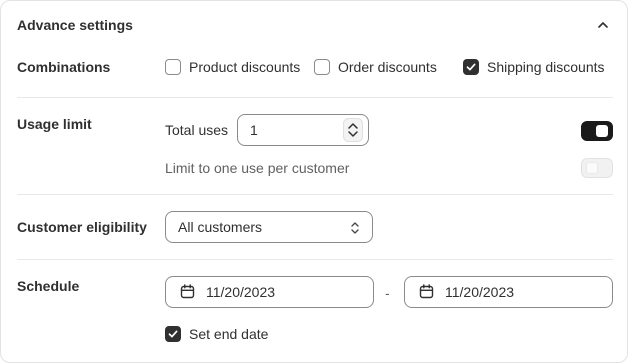 Image resolution: width=628 pixels, height=363 pixels. Describe the element at coordinates (197, 130) in the screenshot. I see `total-uses-label: Total uses` at that location.